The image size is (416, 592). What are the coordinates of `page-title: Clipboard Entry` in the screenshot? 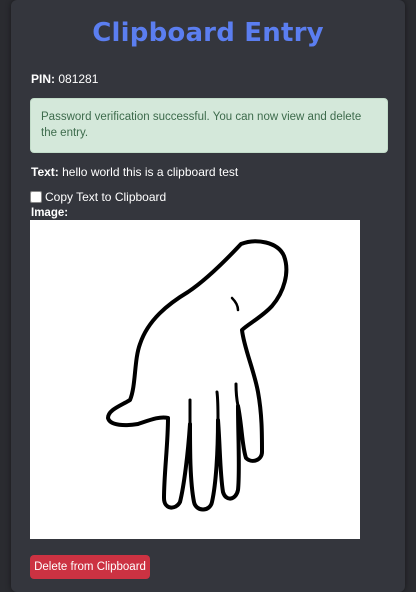 It's located at (208, 33).